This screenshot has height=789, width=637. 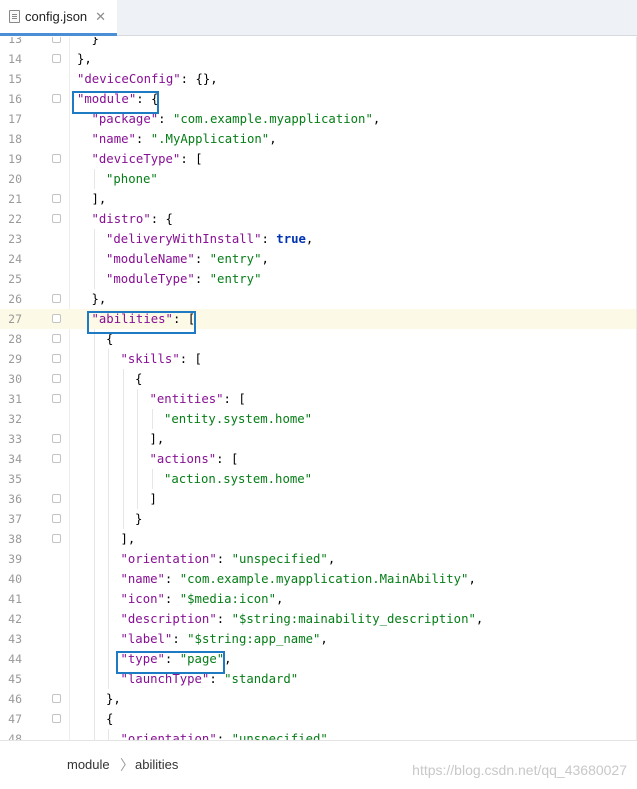 I want to click on code-line-36: 36], so click(x=318, y=499).